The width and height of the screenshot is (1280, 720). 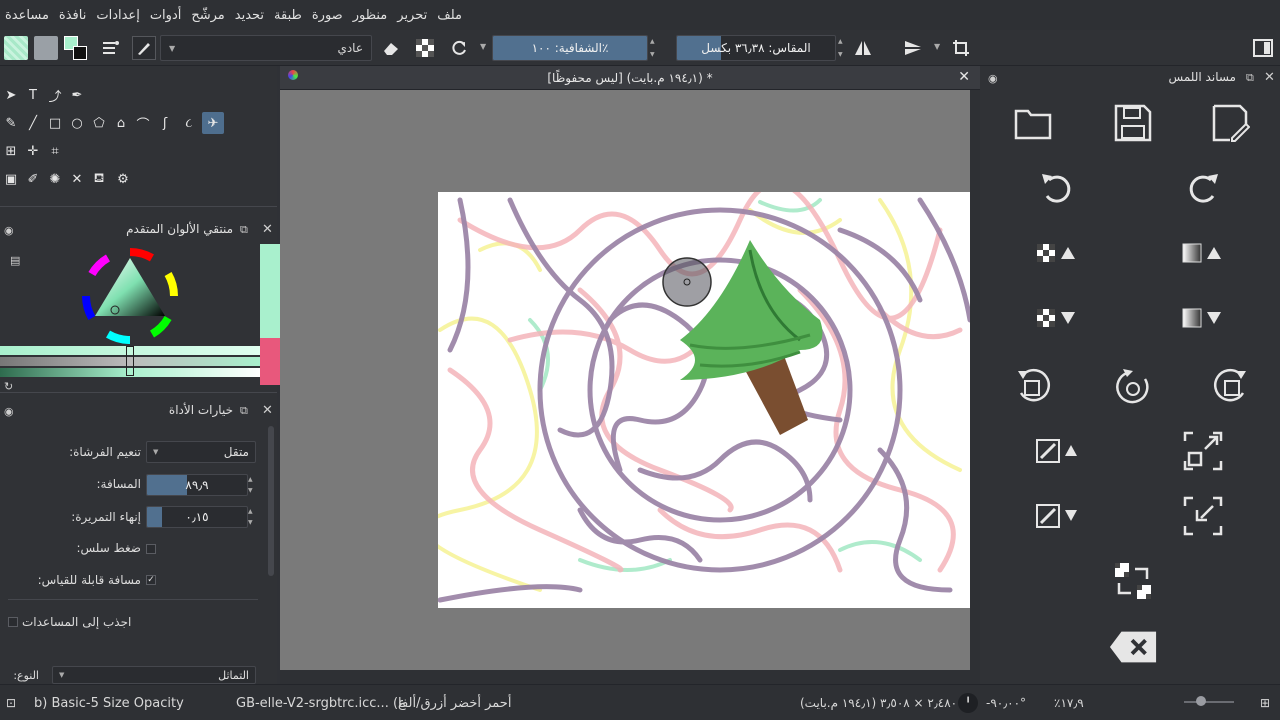 I want to click on brush-settings-icon, so click(x=111, y=48).